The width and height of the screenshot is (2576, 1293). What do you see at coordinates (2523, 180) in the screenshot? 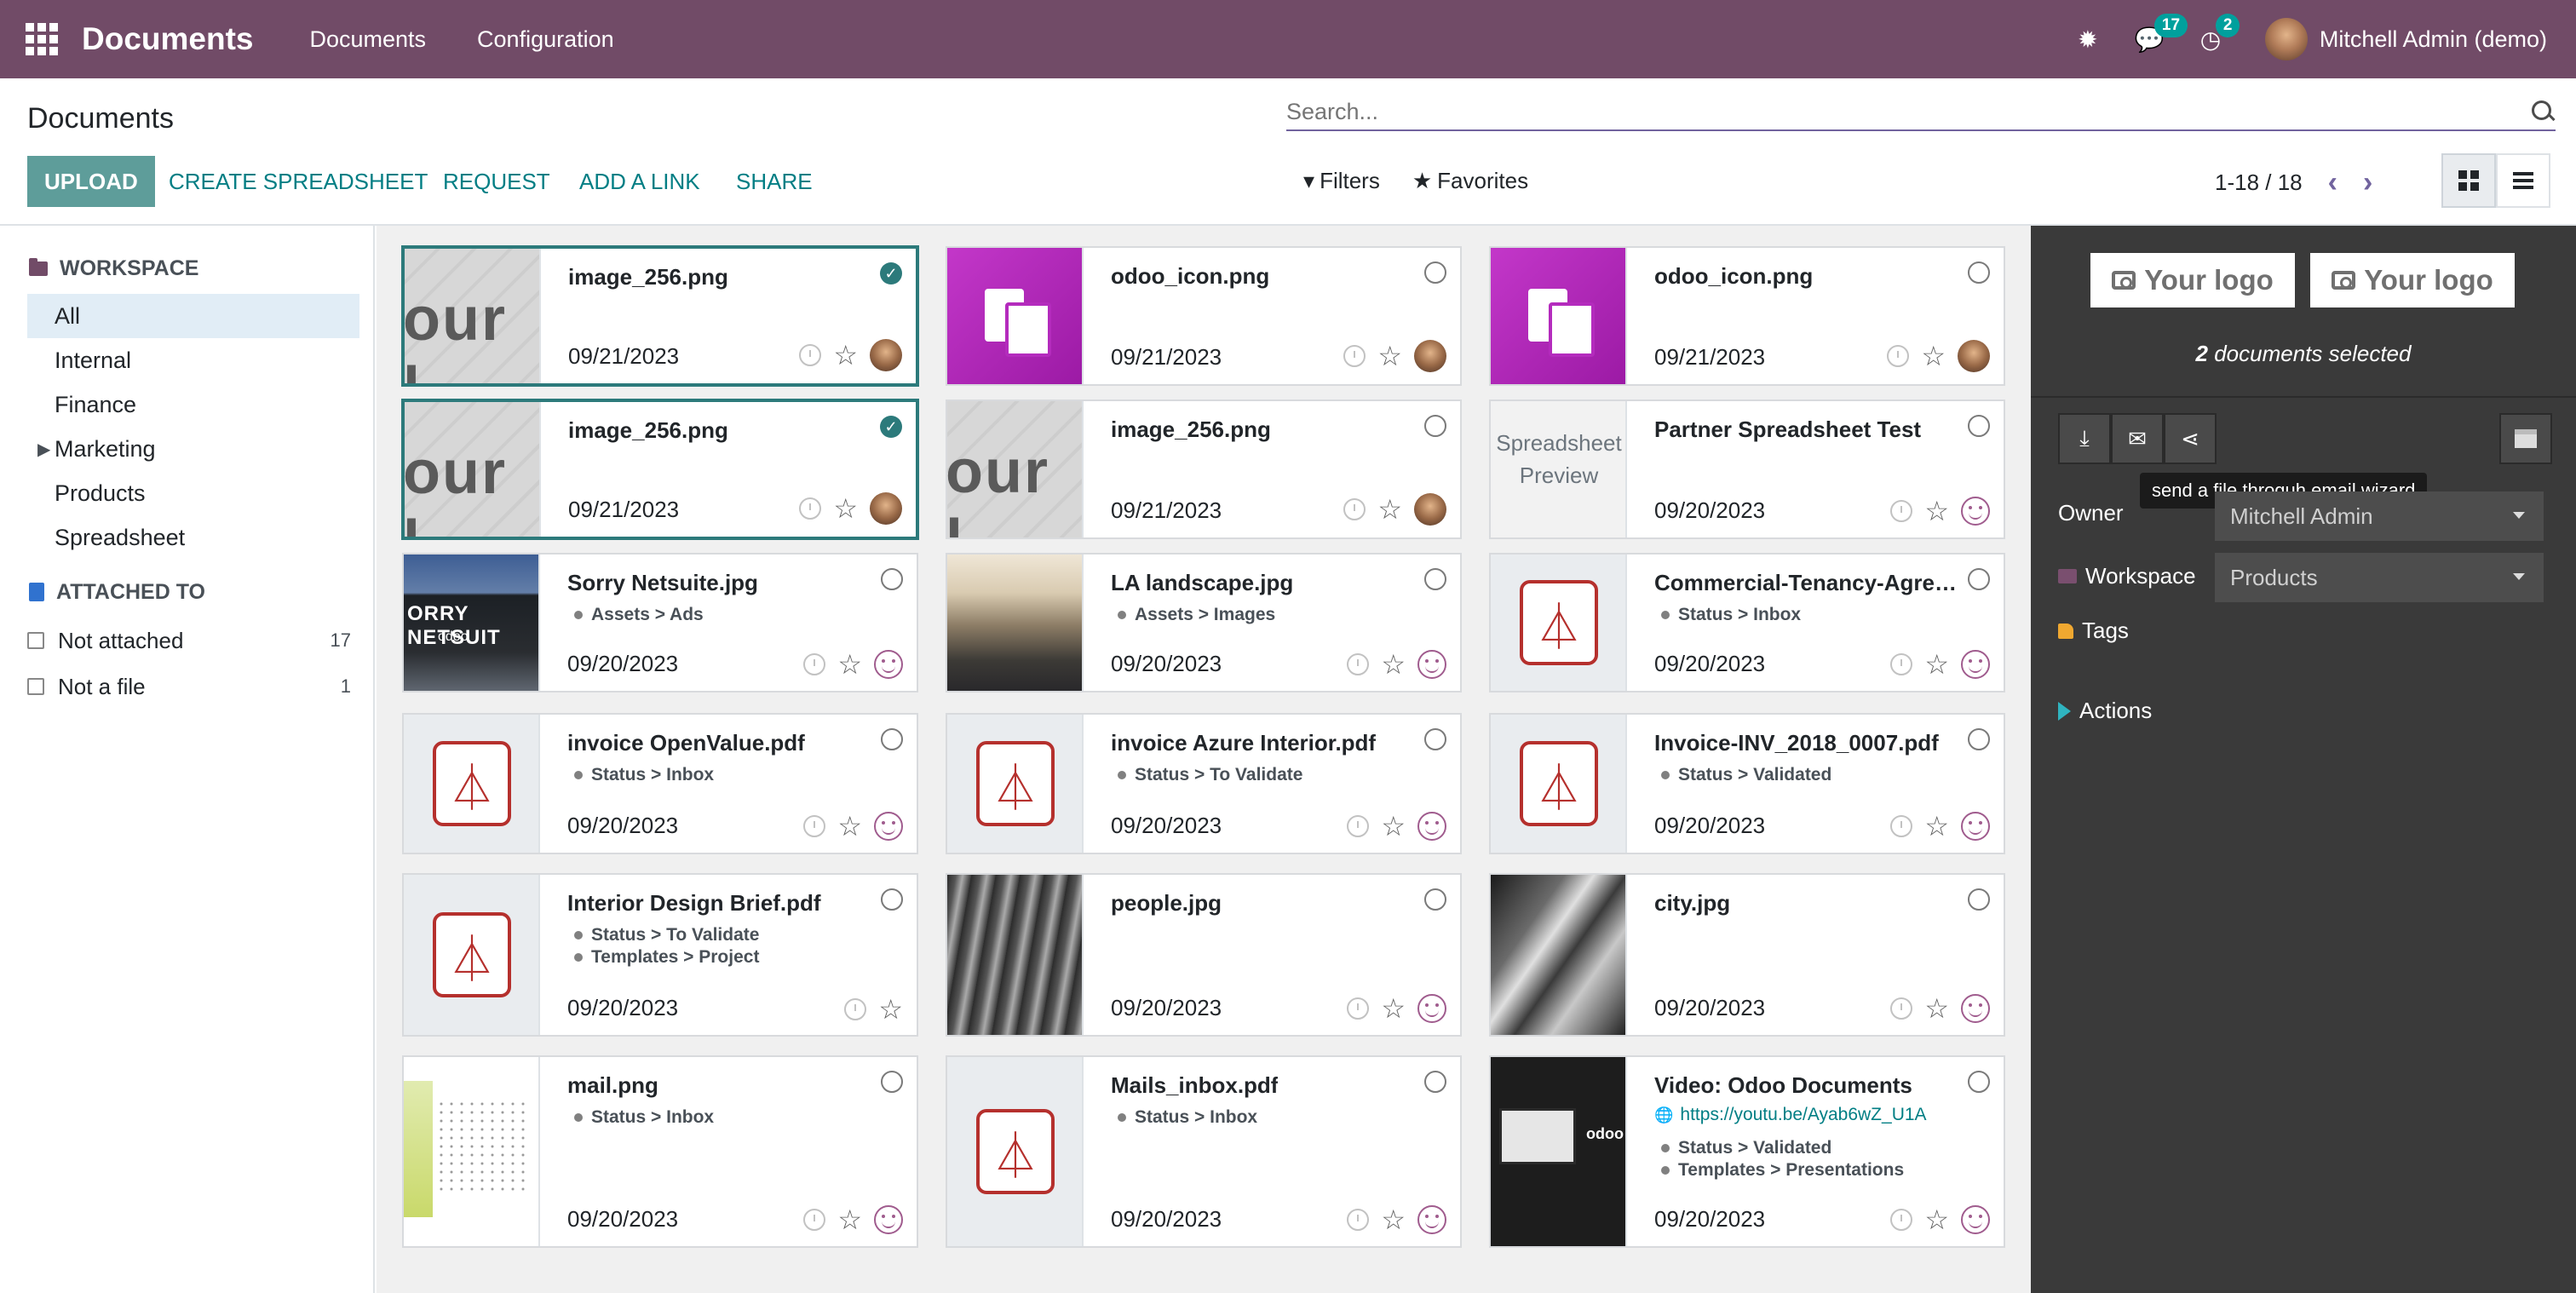
I see `list-view-button` at bounding box center [2523, 180].